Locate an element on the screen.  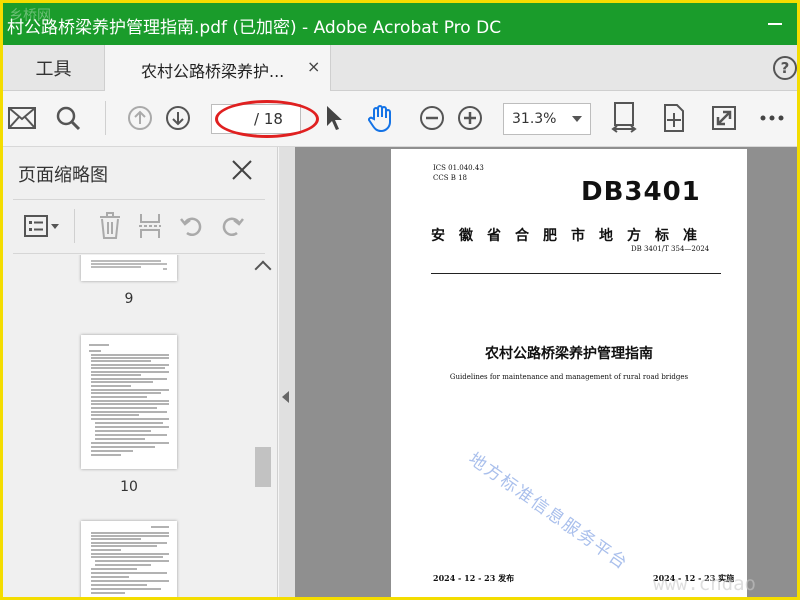
tab-document: 农村公路桥梁养护... × is located at coordinates (218, 68).